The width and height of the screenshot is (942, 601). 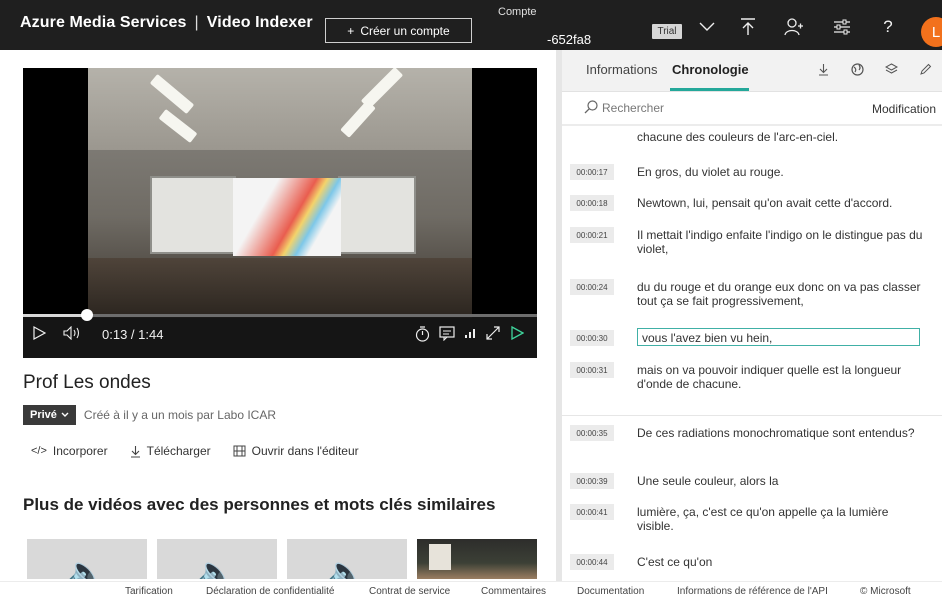 What do you see at coordinates (891, 69) in the screenshot?
I see `layers-icon` at bounding box center [891, 69].